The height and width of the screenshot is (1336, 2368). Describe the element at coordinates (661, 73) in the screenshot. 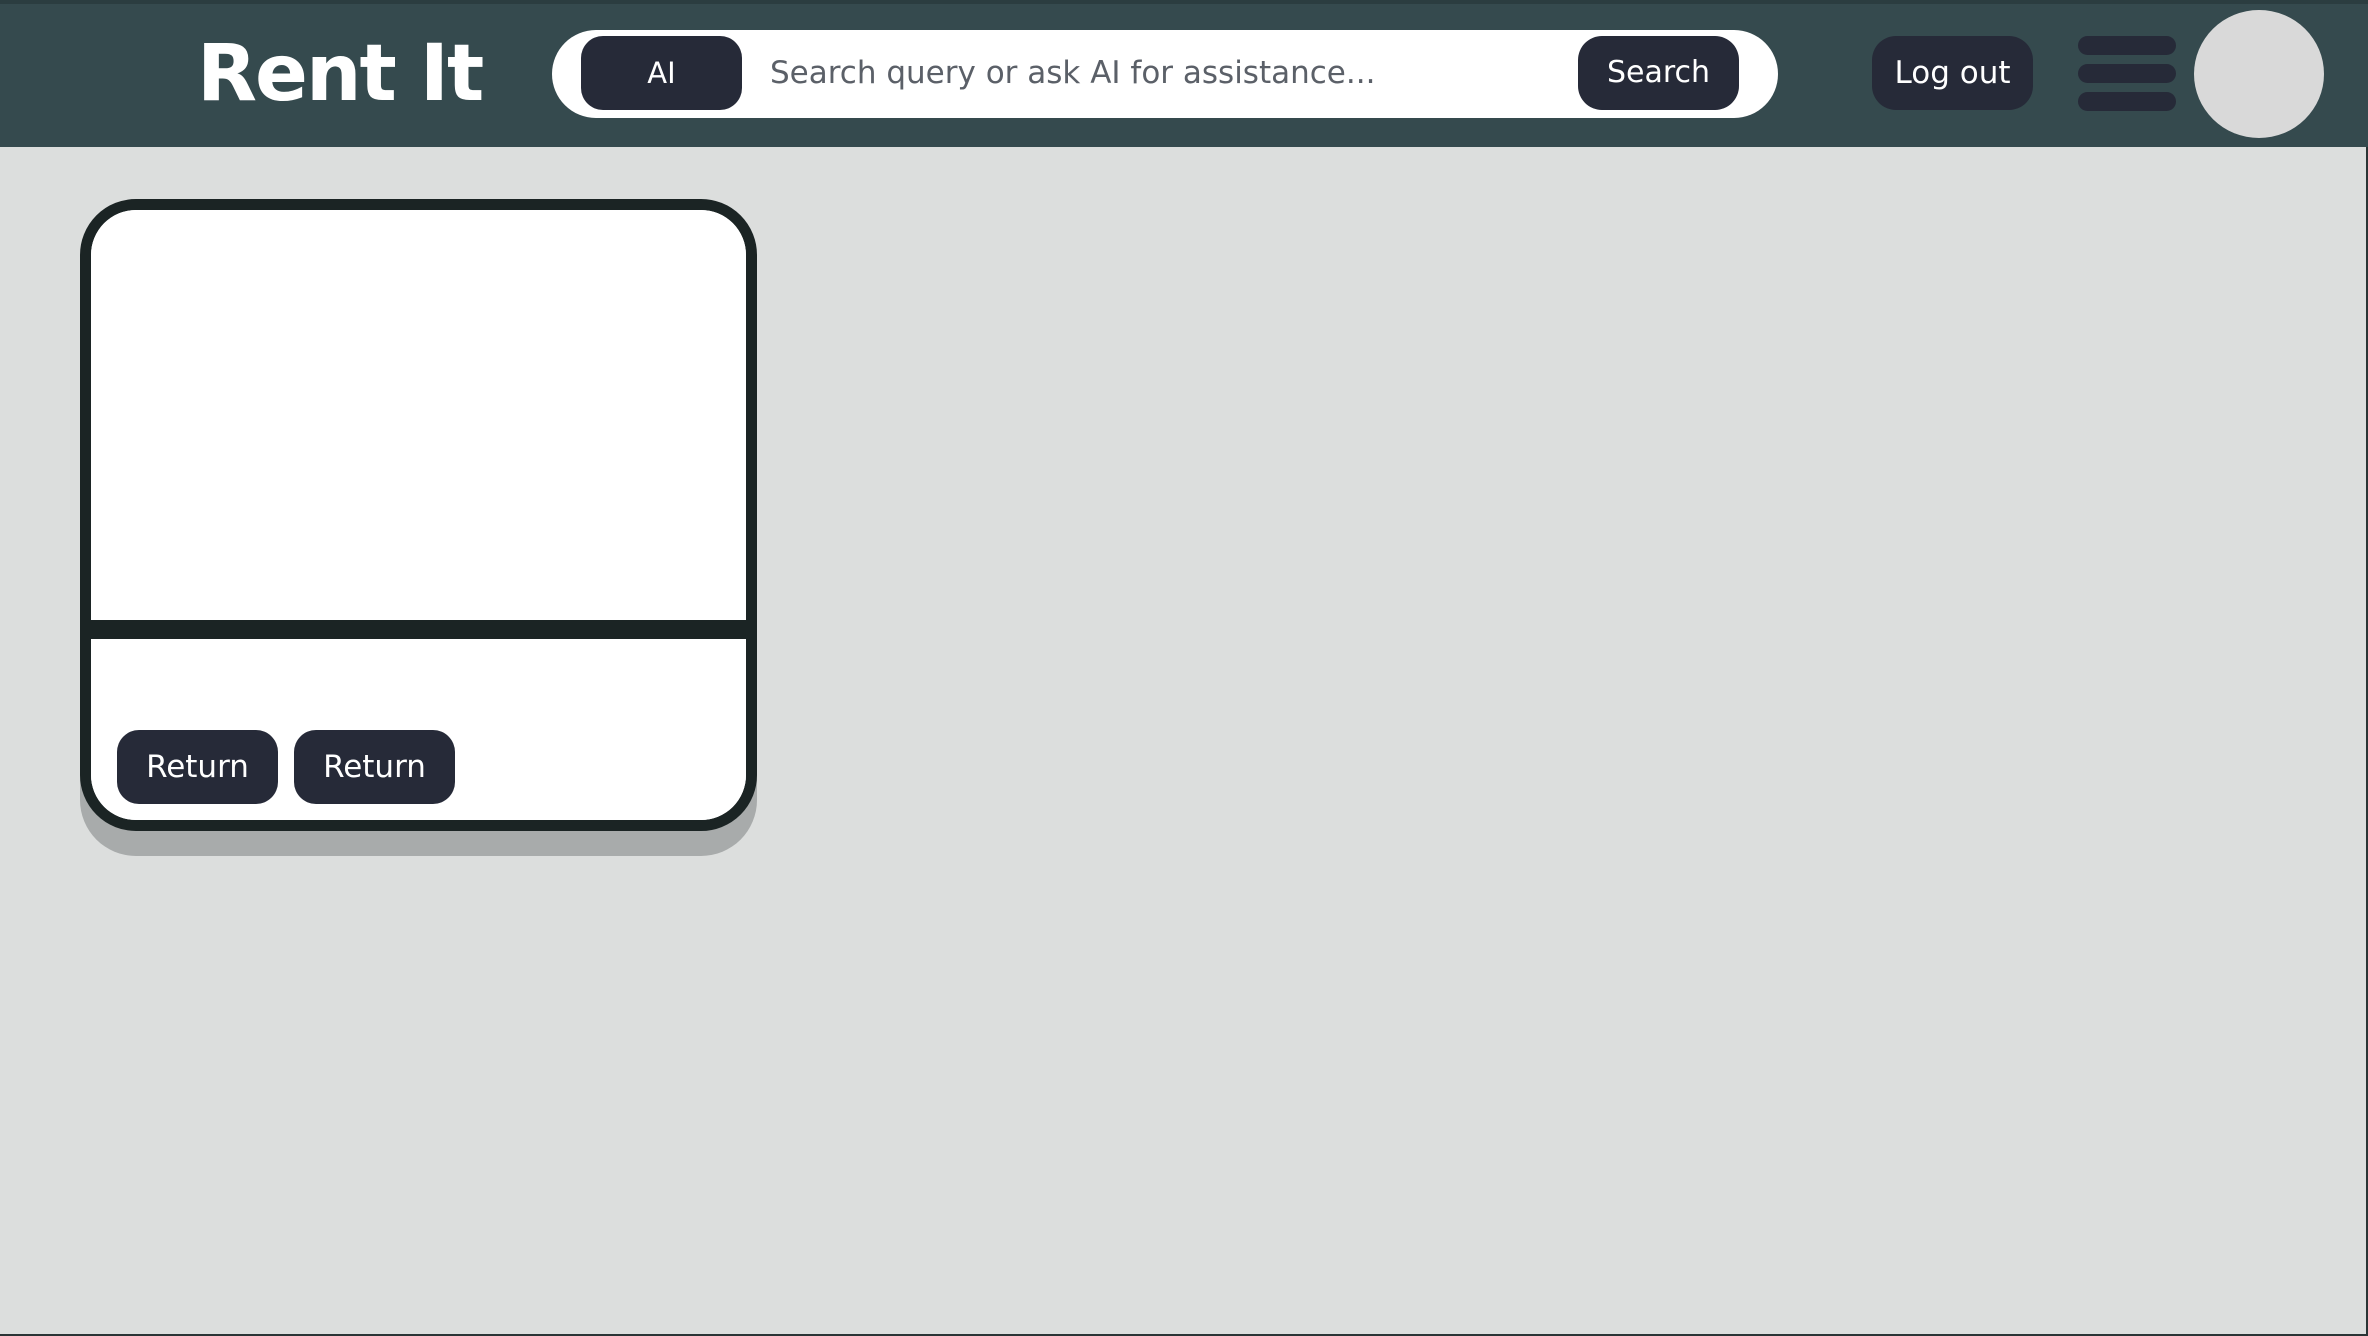

I see `ai-mode-button: AI` at that location.